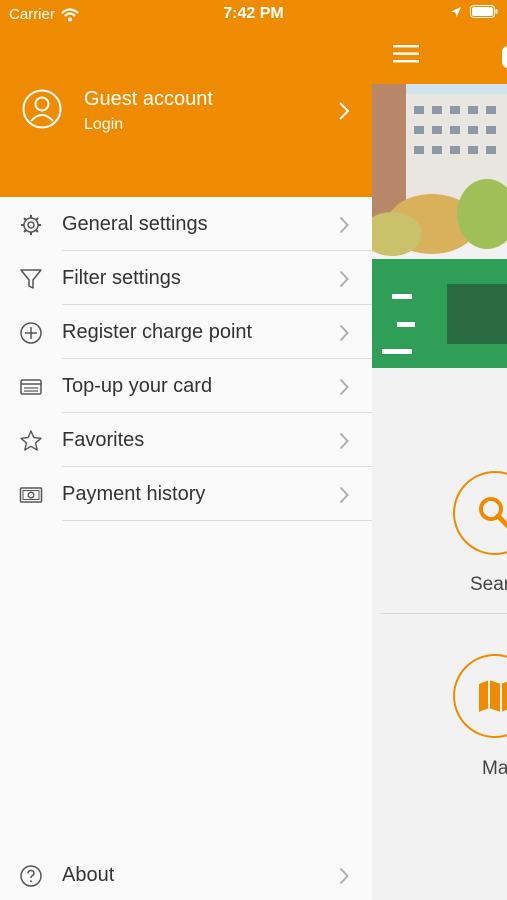 The image size is (507, 900). I want to click on status-icons, so click(474, 11).